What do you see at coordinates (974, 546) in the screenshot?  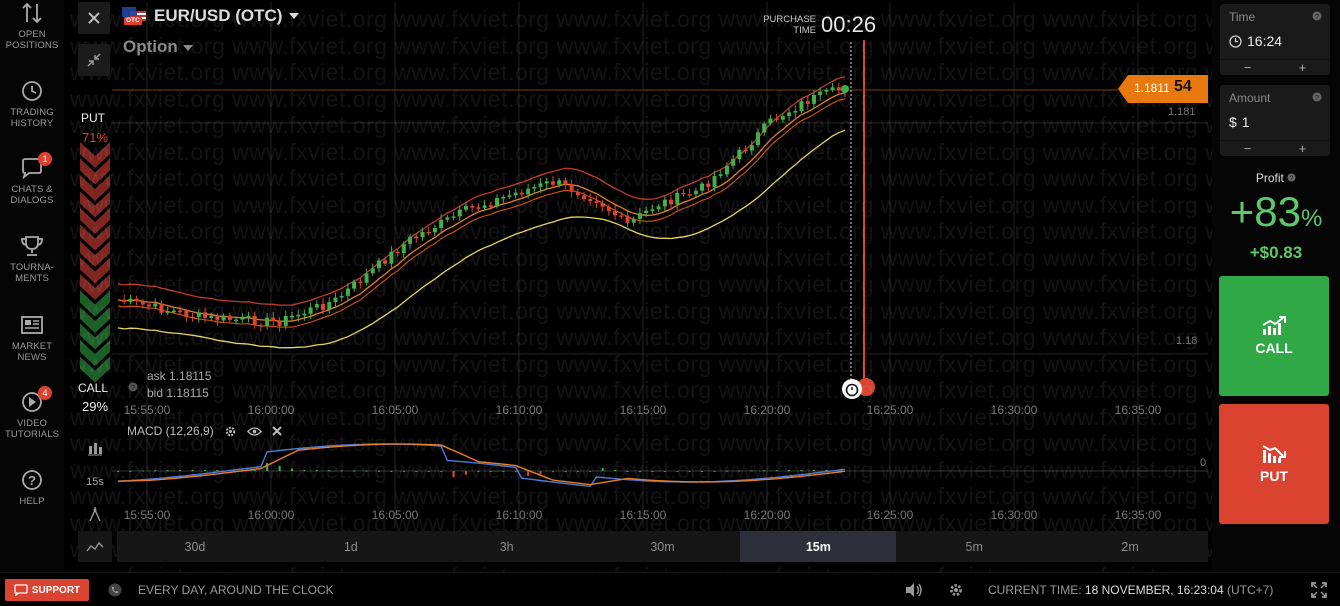 I see `timeframe-5m: 5m` at bounding box center [974, 546].